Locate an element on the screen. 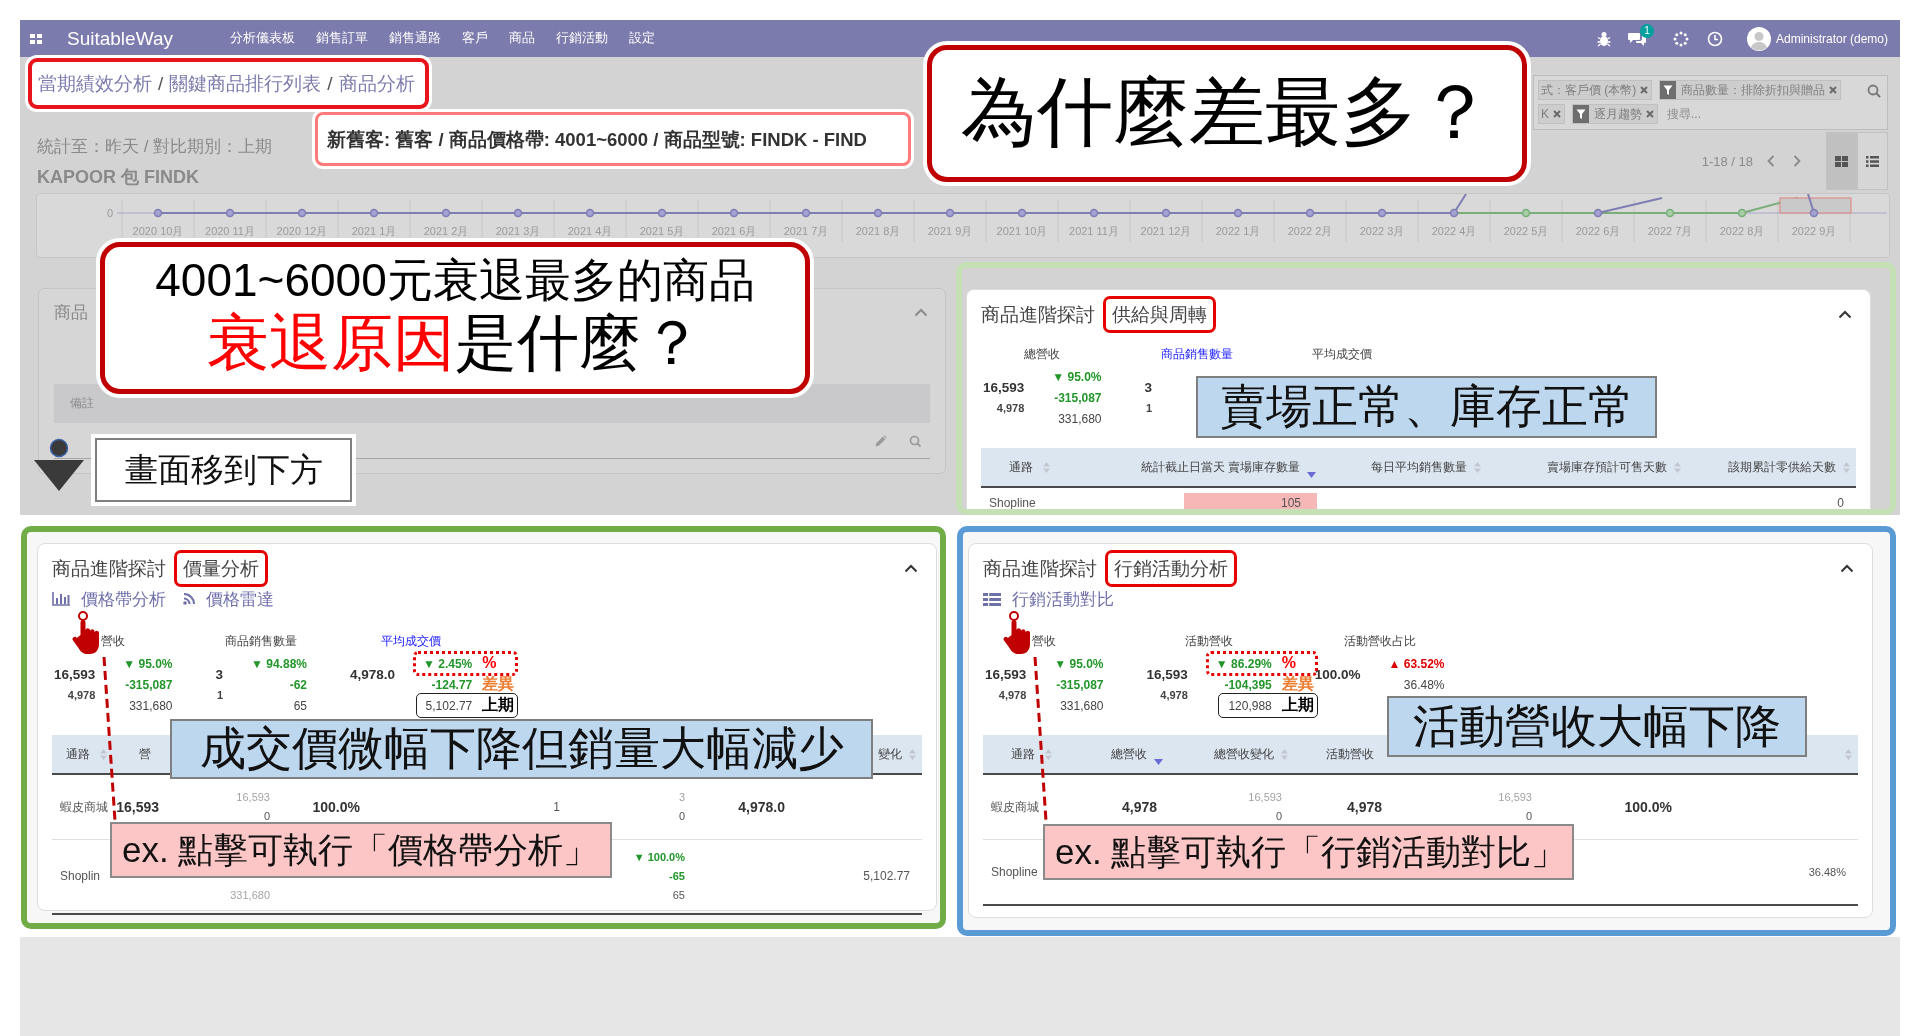 Image resolution: width=1920 pixels, height=1036 pixels. breadcrumb-link: 當期績效分析 is located at coordinates (95, 83).